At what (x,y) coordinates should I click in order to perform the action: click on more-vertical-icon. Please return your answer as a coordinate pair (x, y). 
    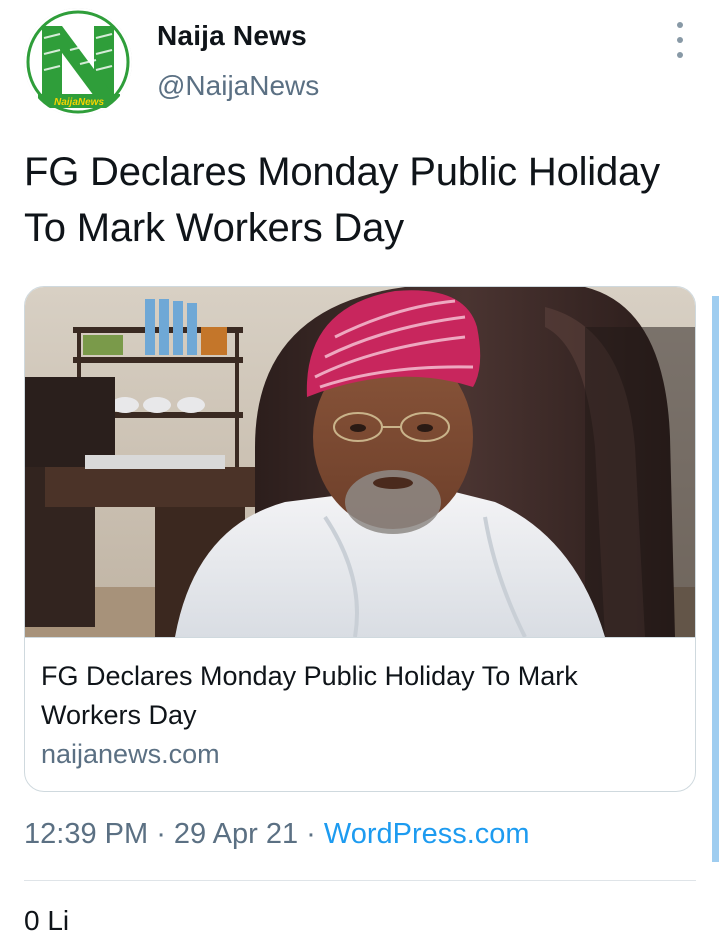
    Looking at the image, I should click on (680, 25).